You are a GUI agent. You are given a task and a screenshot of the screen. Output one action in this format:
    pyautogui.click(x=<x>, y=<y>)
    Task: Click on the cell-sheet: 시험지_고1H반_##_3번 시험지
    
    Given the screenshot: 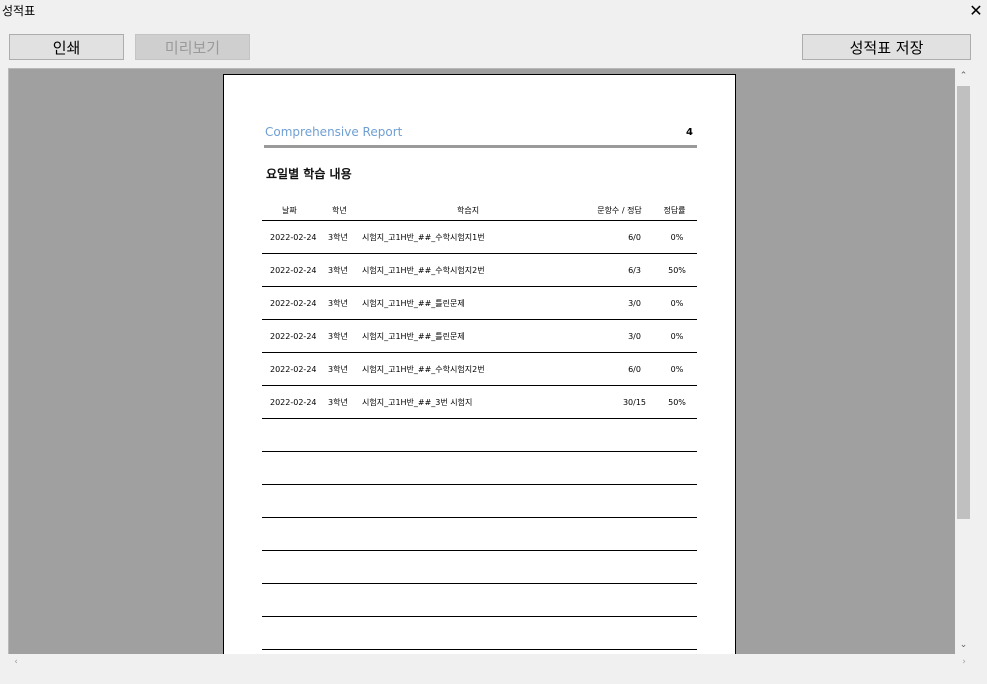 What is the action you would take?
    pyautogui.click(x=417, y=402)
    